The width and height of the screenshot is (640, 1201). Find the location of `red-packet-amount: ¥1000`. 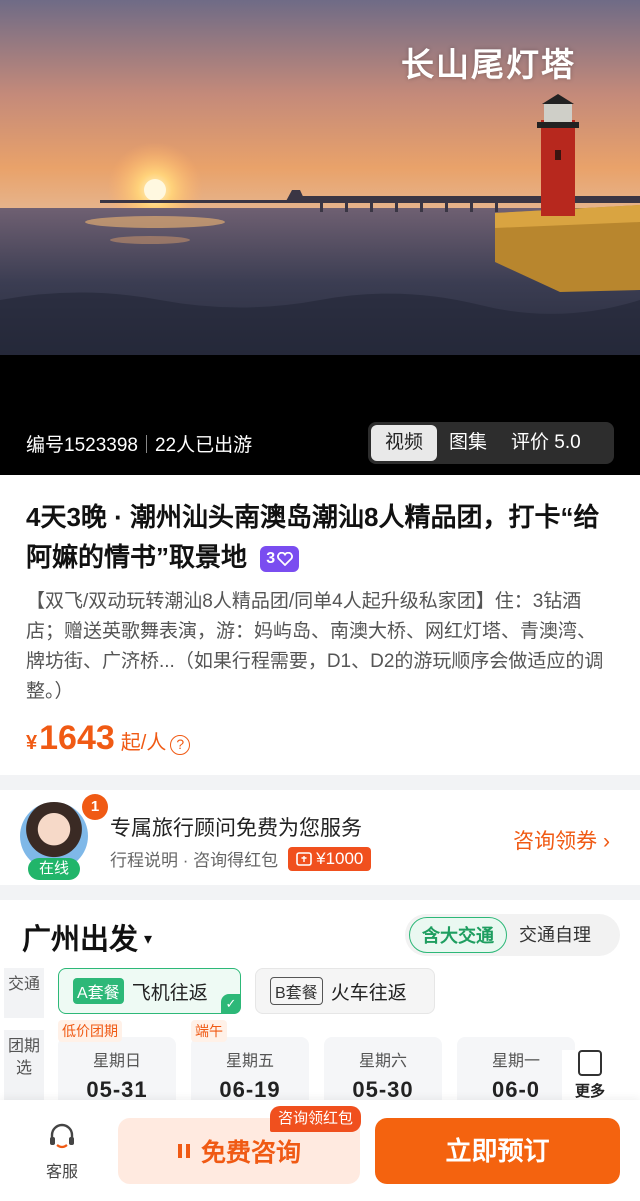

red-packet-amount: ¥1000 is located at coordinates (340, 858).